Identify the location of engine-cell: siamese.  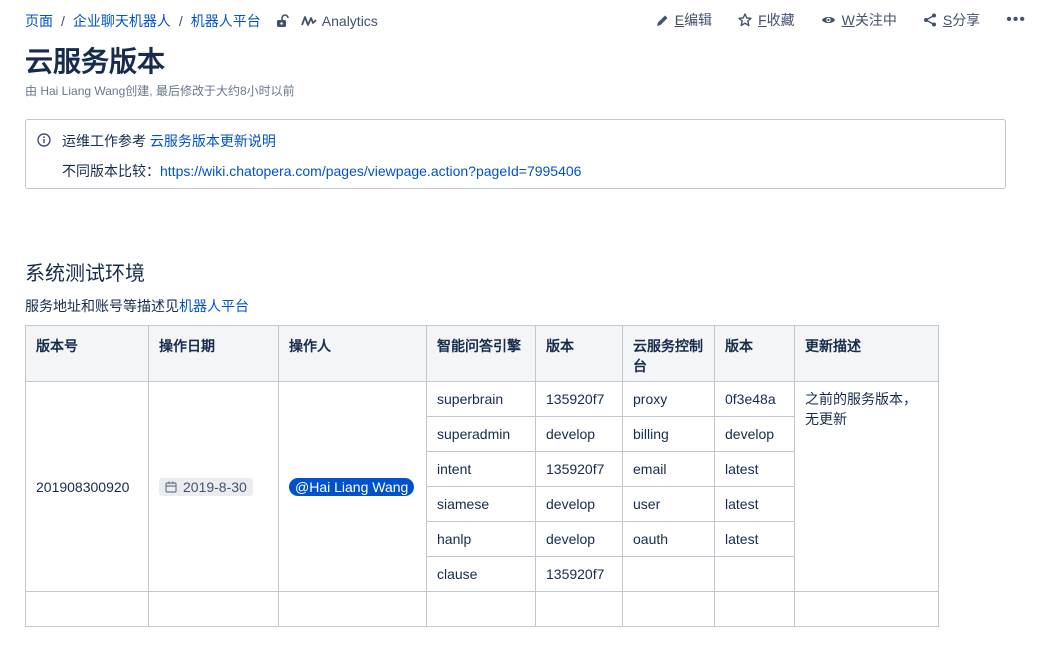
(481, 504).